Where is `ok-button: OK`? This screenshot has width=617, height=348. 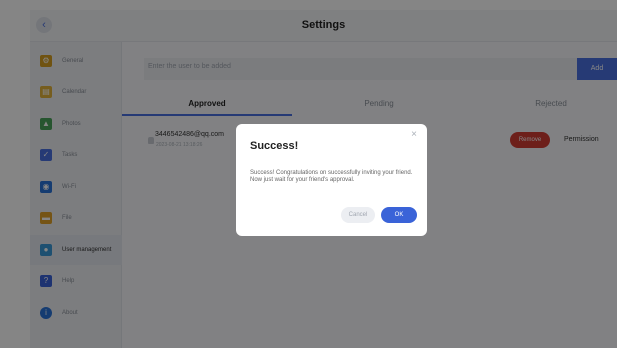
ok-button: OK is located at coordinates (399, 215).